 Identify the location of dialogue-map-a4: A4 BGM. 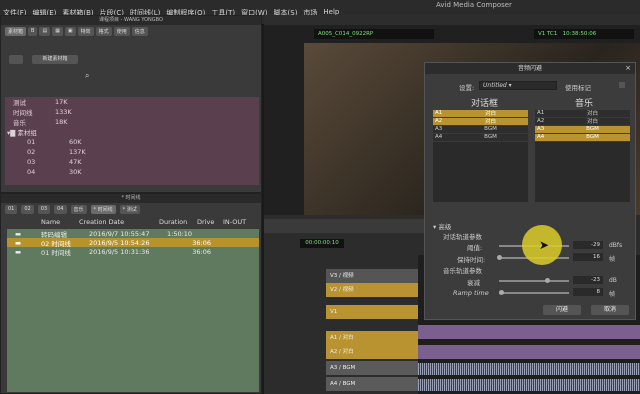
(480, 138).